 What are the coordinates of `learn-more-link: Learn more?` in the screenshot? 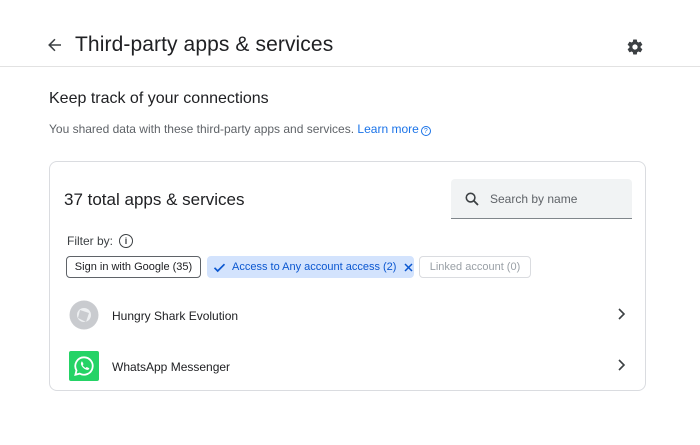 It's located at (394, 129).